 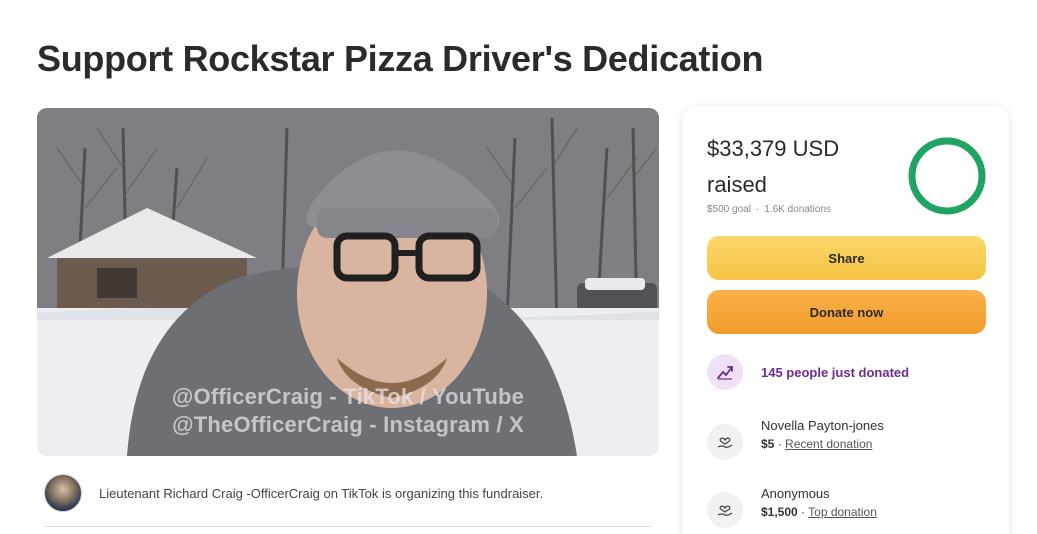 I want to click on video-caption-line-2: @TheOfficerCraig - Instagram / X, so click(x=348, y=424).